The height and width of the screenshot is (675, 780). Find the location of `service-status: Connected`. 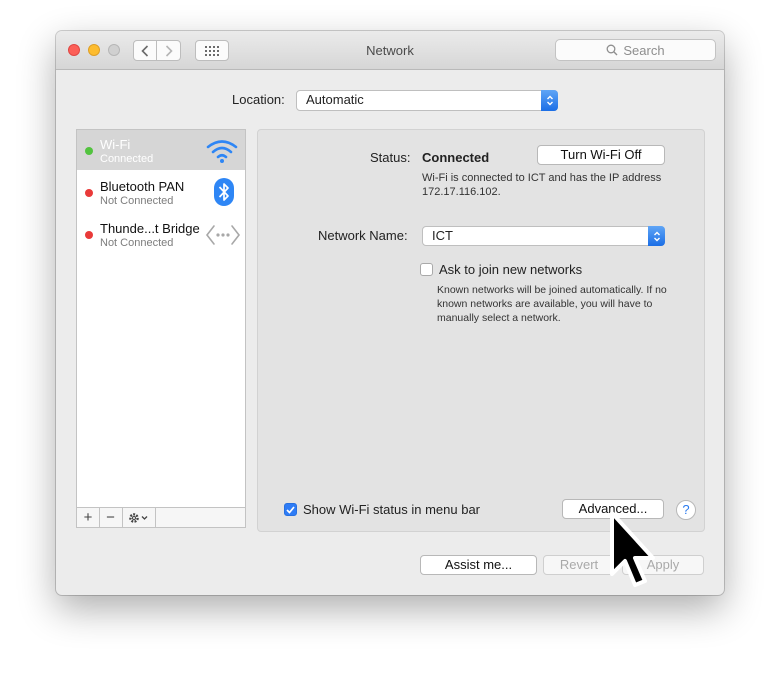

service-status: Connected is located at coordinates (127, 159).